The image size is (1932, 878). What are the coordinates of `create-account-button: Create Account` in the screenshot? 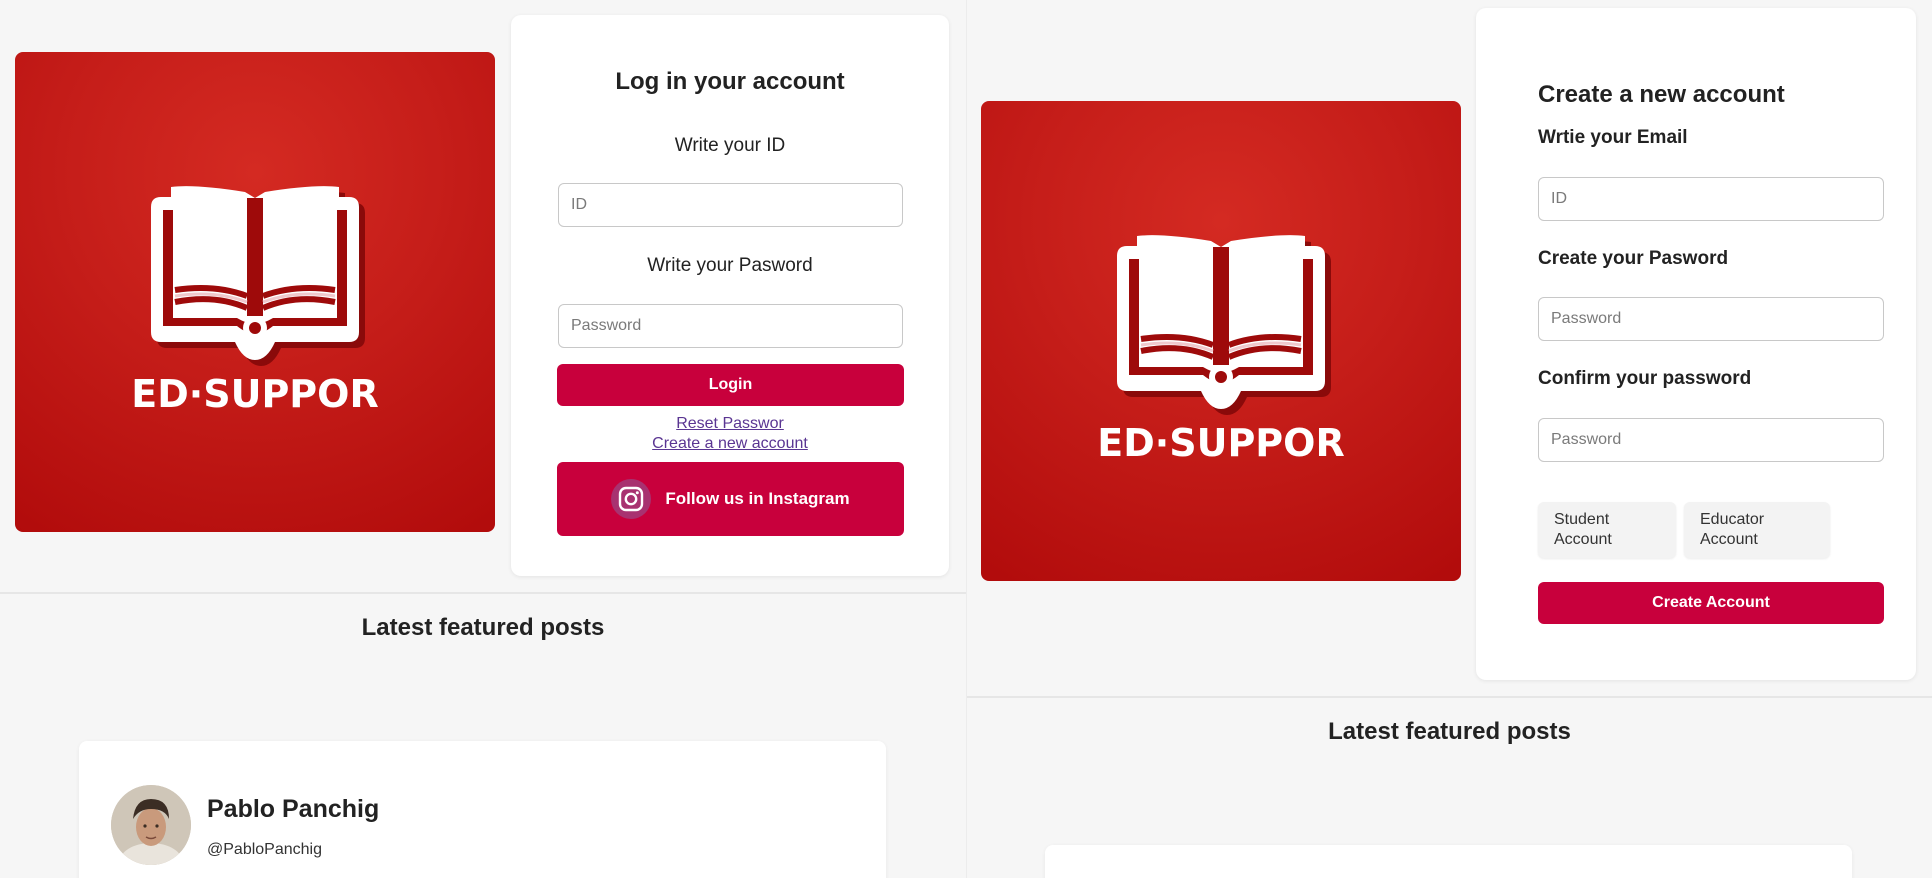 It's located at (1711, 603).